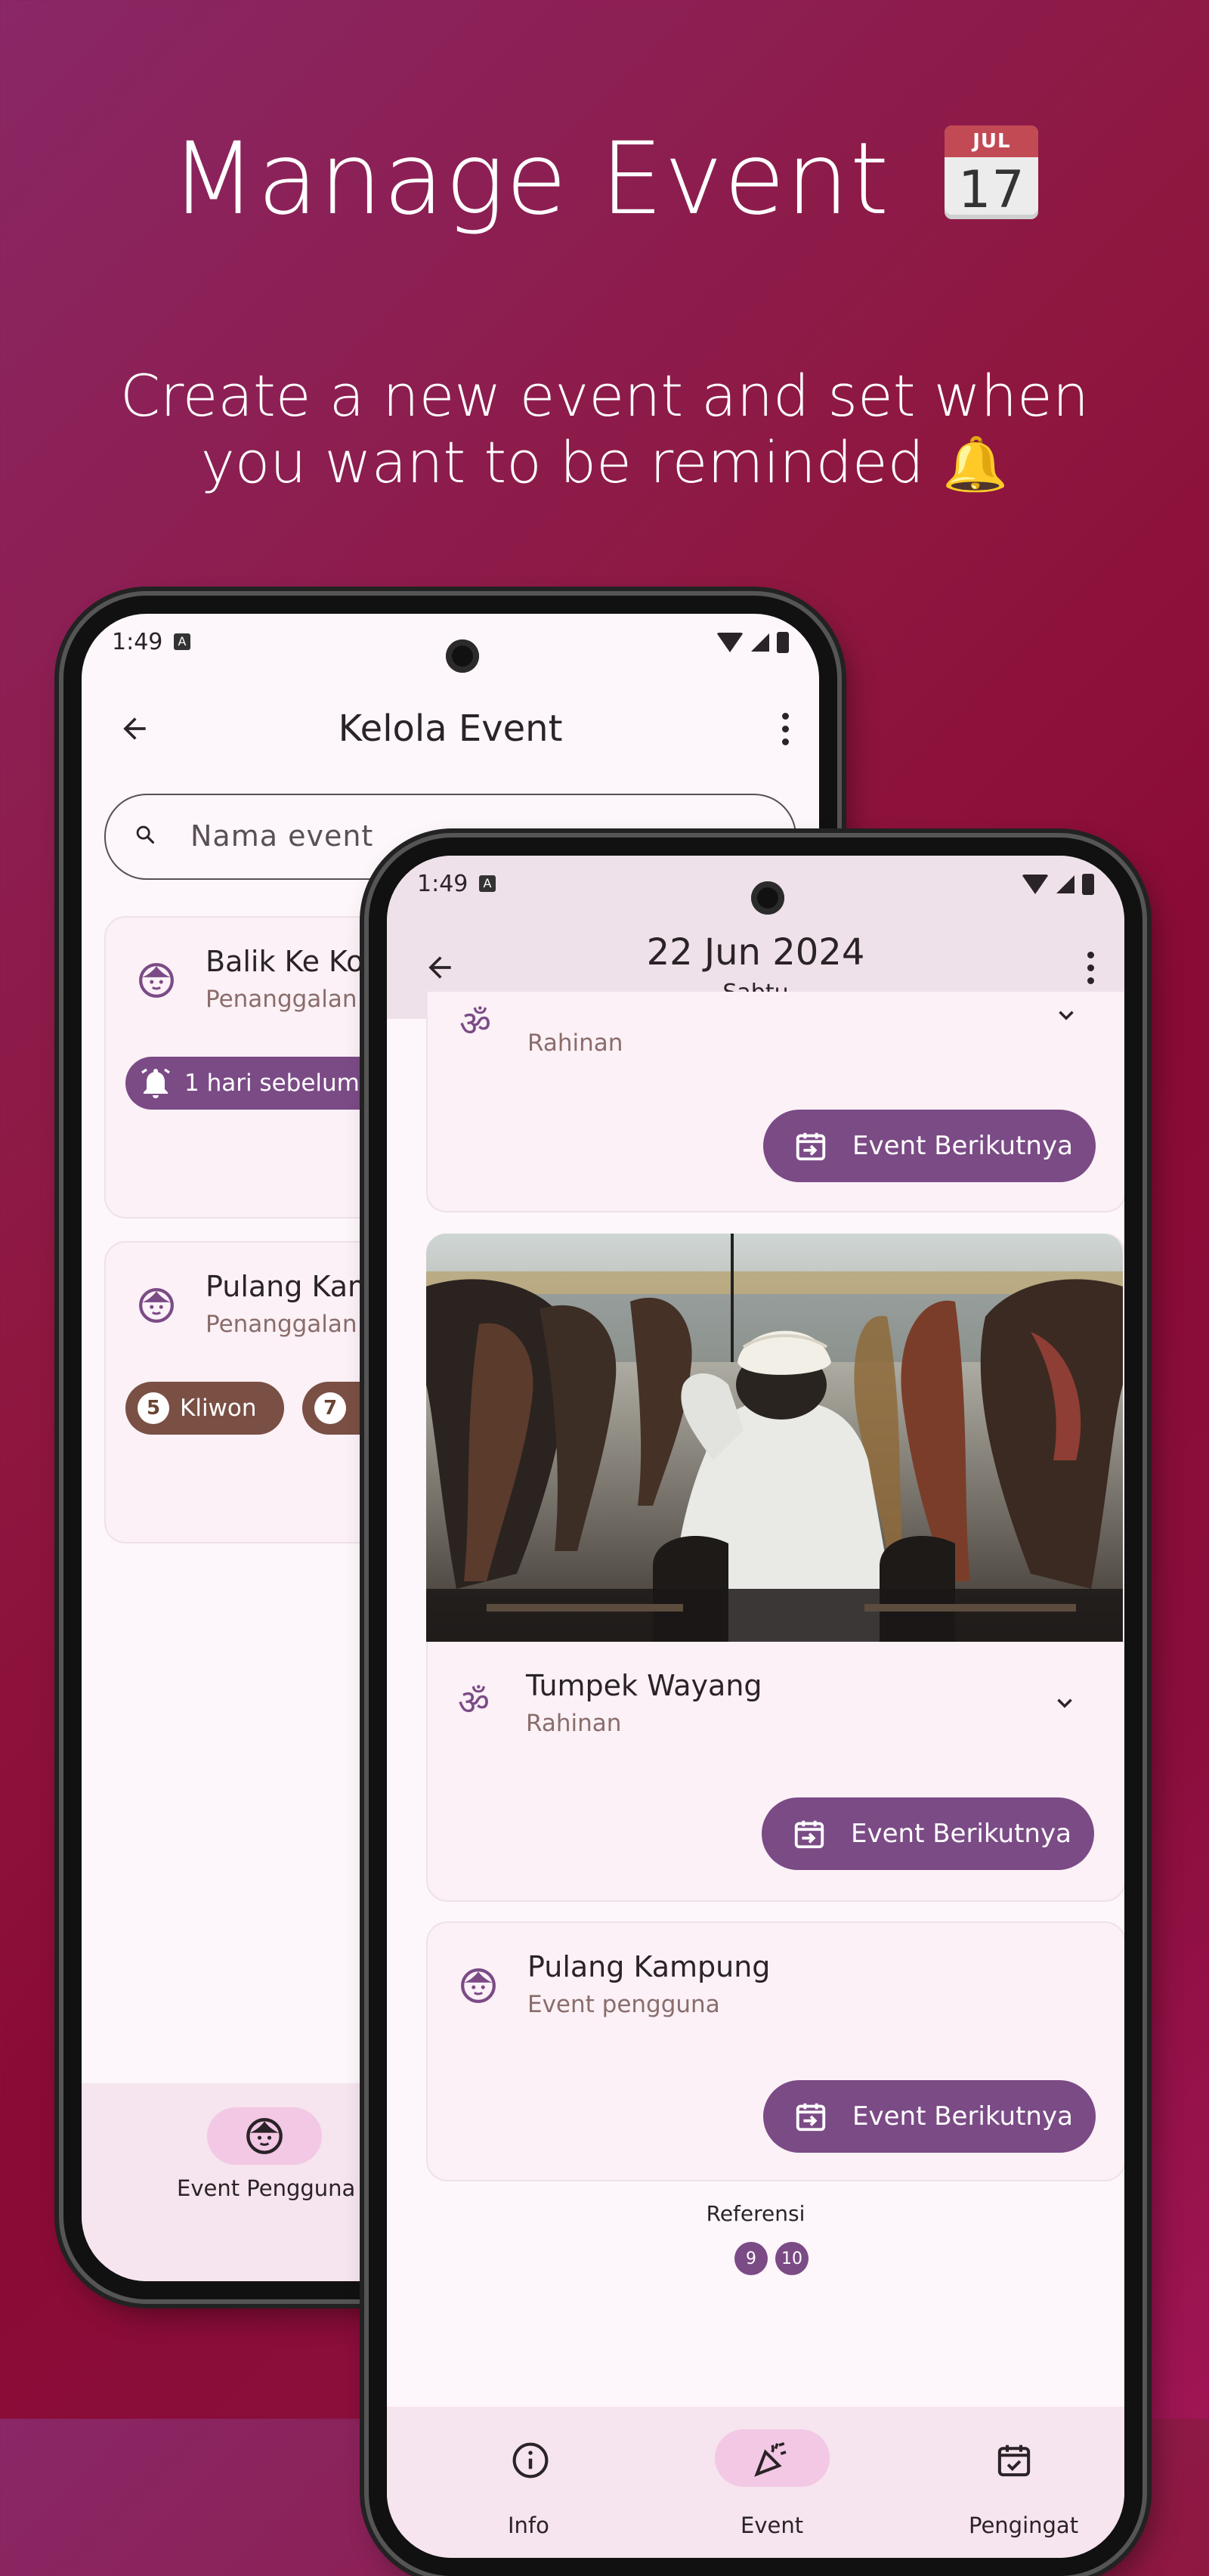 The width and height of the screenshot is (1209, 2576). I want to click on app-bar: Kelola Event, so click(450, 728).